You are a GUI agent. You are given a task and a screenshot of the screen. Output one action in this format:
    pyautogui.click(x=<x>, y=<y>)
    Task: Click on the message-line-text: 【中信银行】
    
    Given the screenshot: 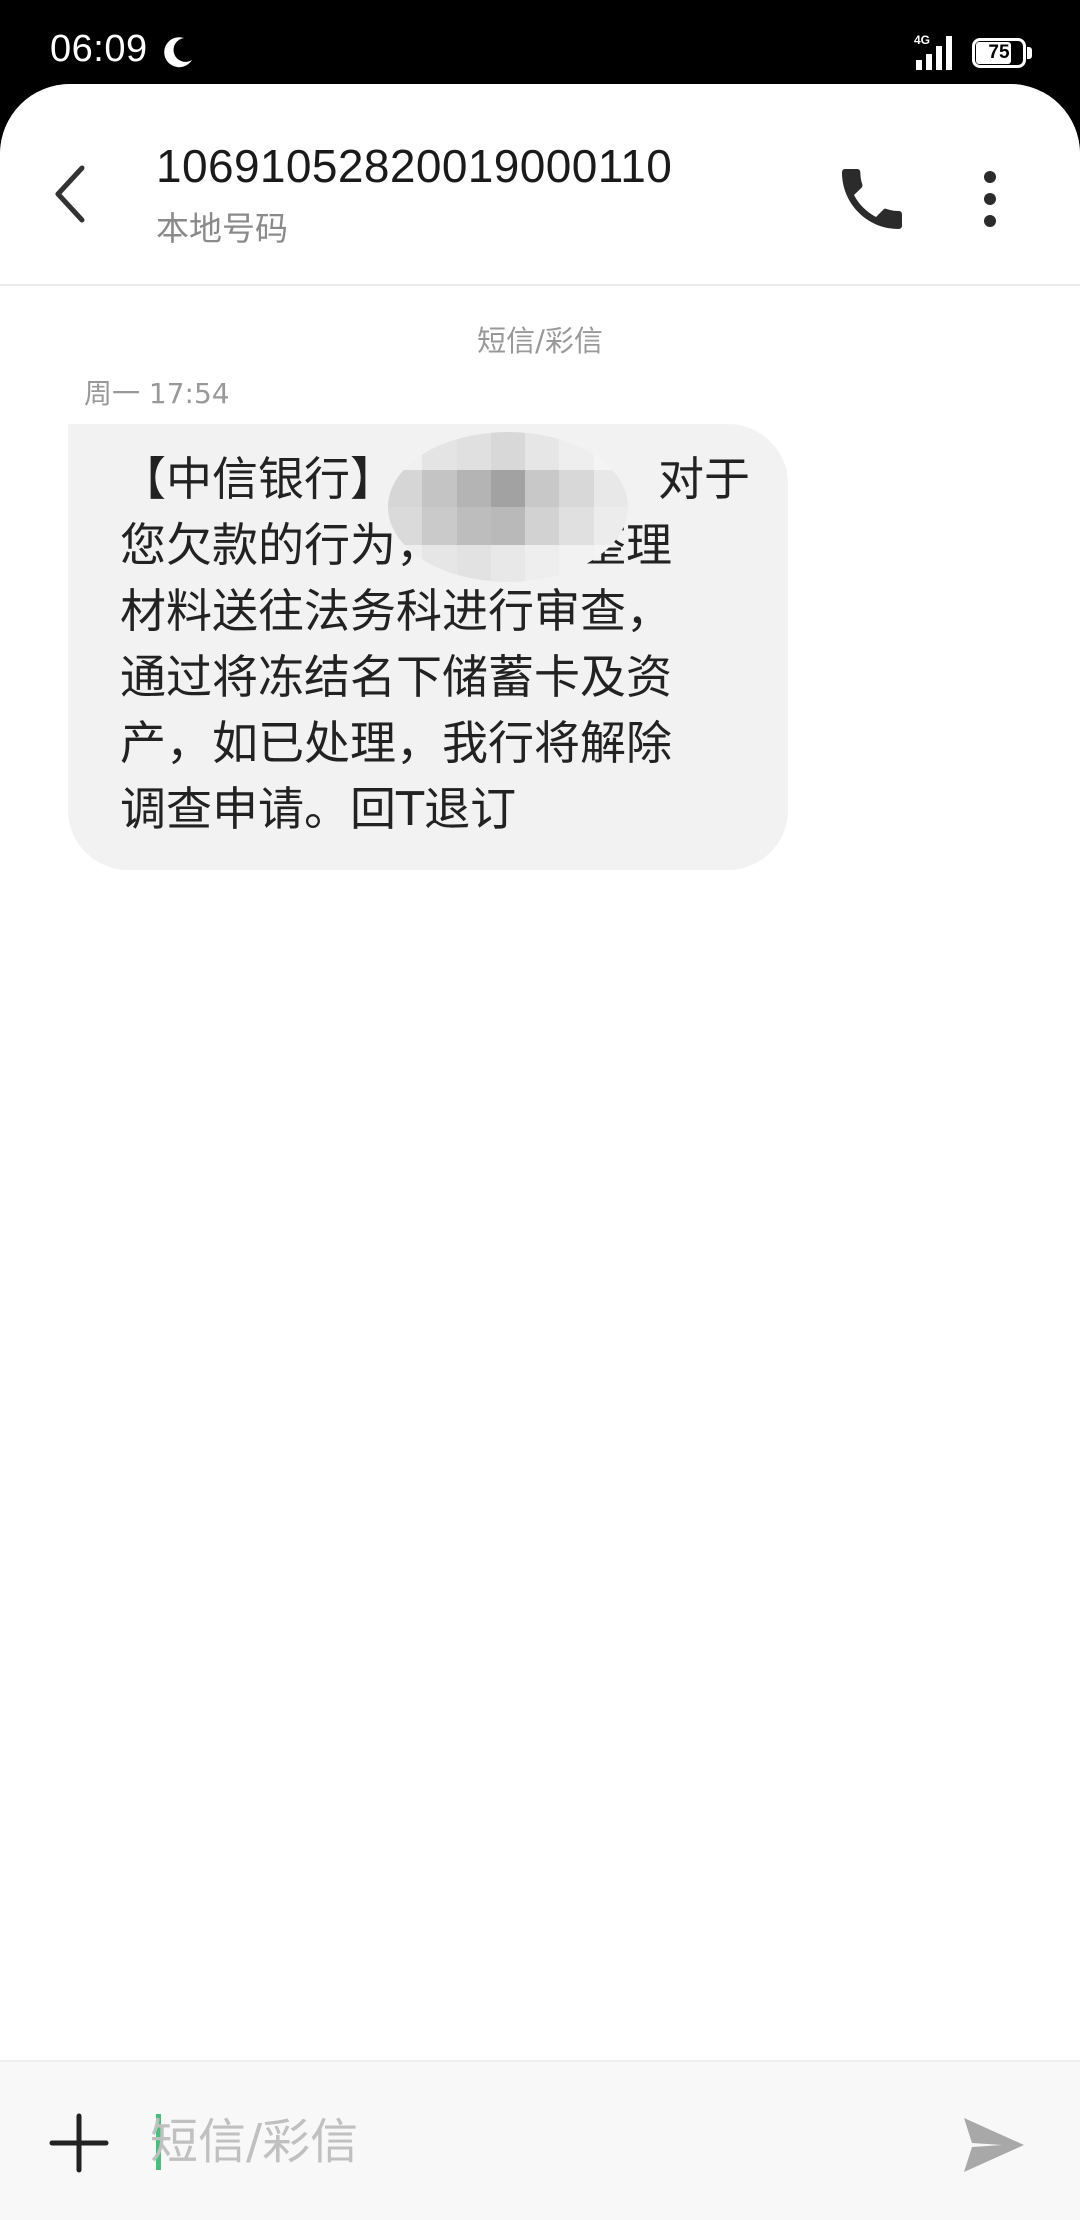 What is the action you would take?
    pyautogui.click(x=258, y=479)
    